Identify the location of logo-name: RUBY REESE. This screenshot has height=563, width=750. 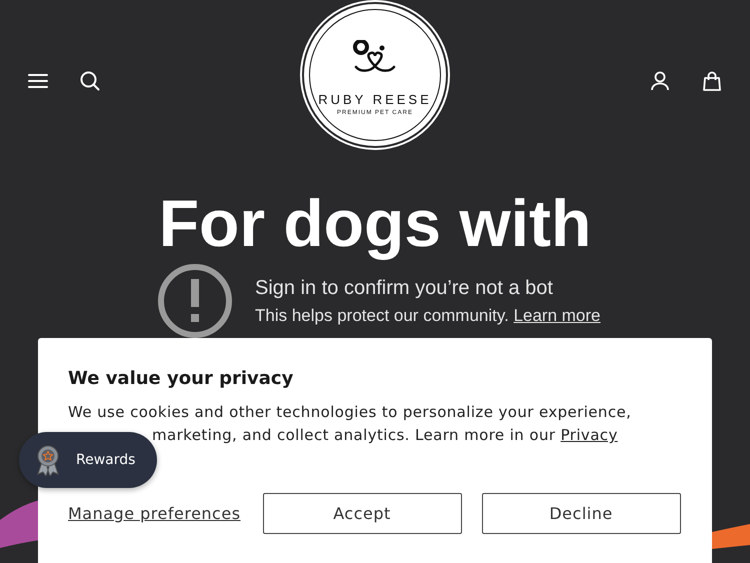
(375, 99).